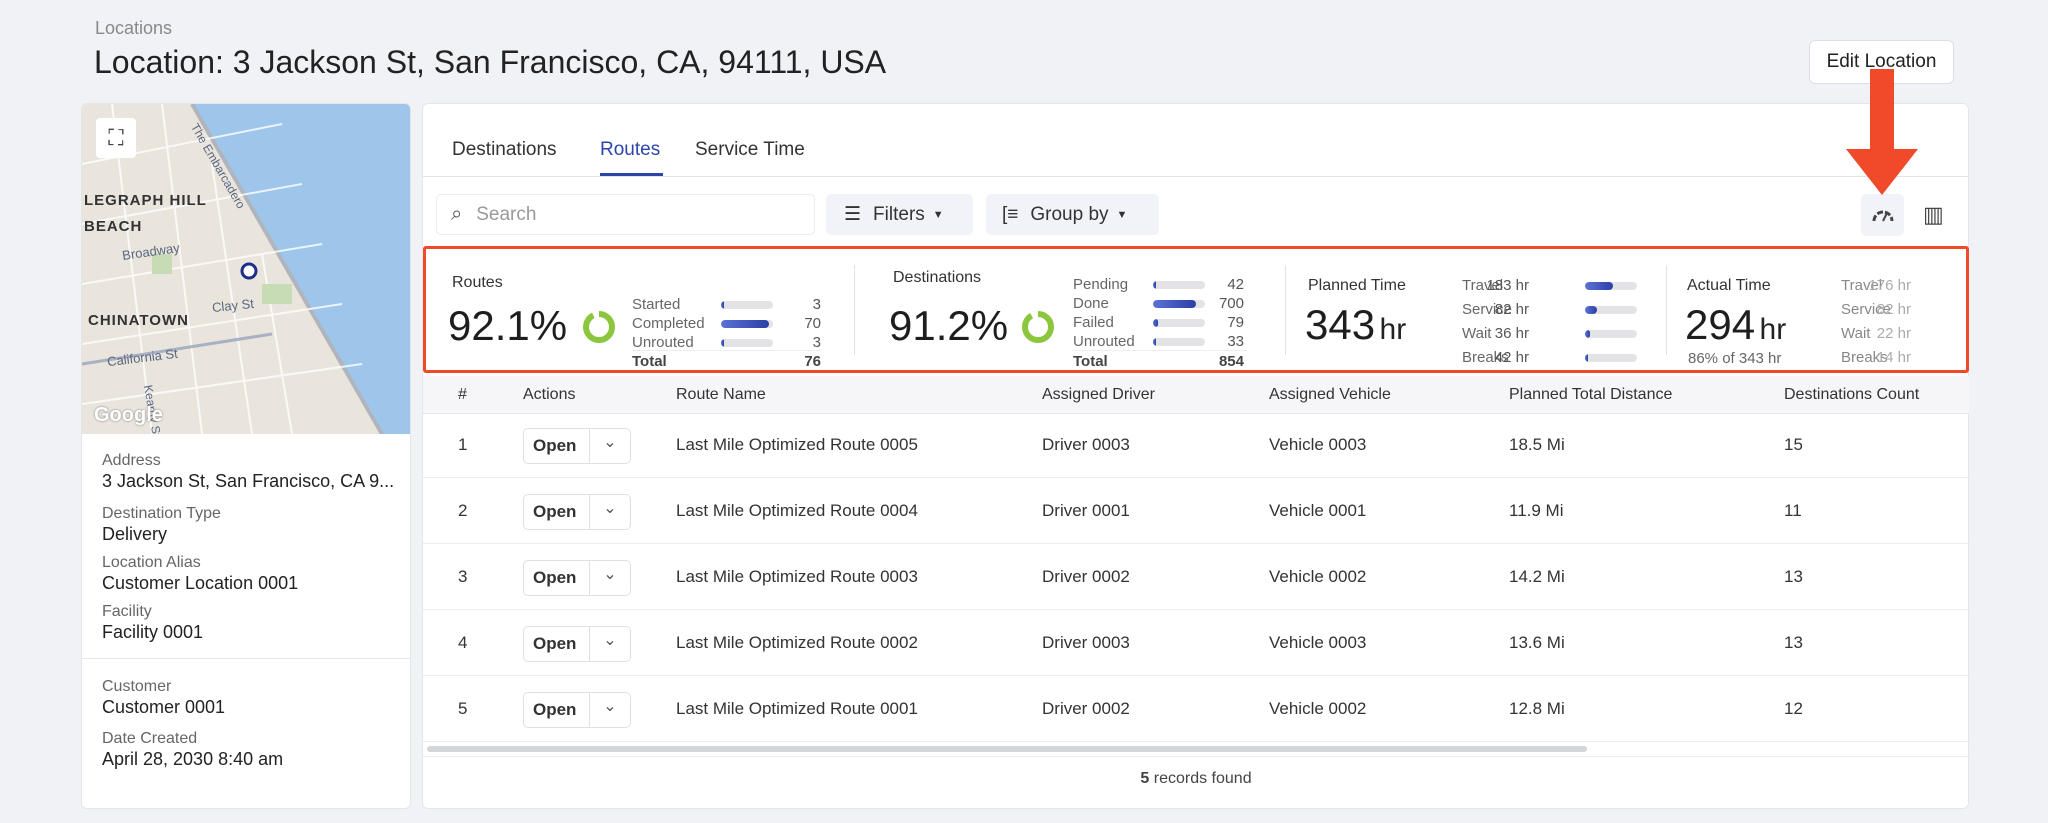  Describe the element at coordinates (625, 214) in the screenshot. I see `search-input: ⌕ Search` at that location.